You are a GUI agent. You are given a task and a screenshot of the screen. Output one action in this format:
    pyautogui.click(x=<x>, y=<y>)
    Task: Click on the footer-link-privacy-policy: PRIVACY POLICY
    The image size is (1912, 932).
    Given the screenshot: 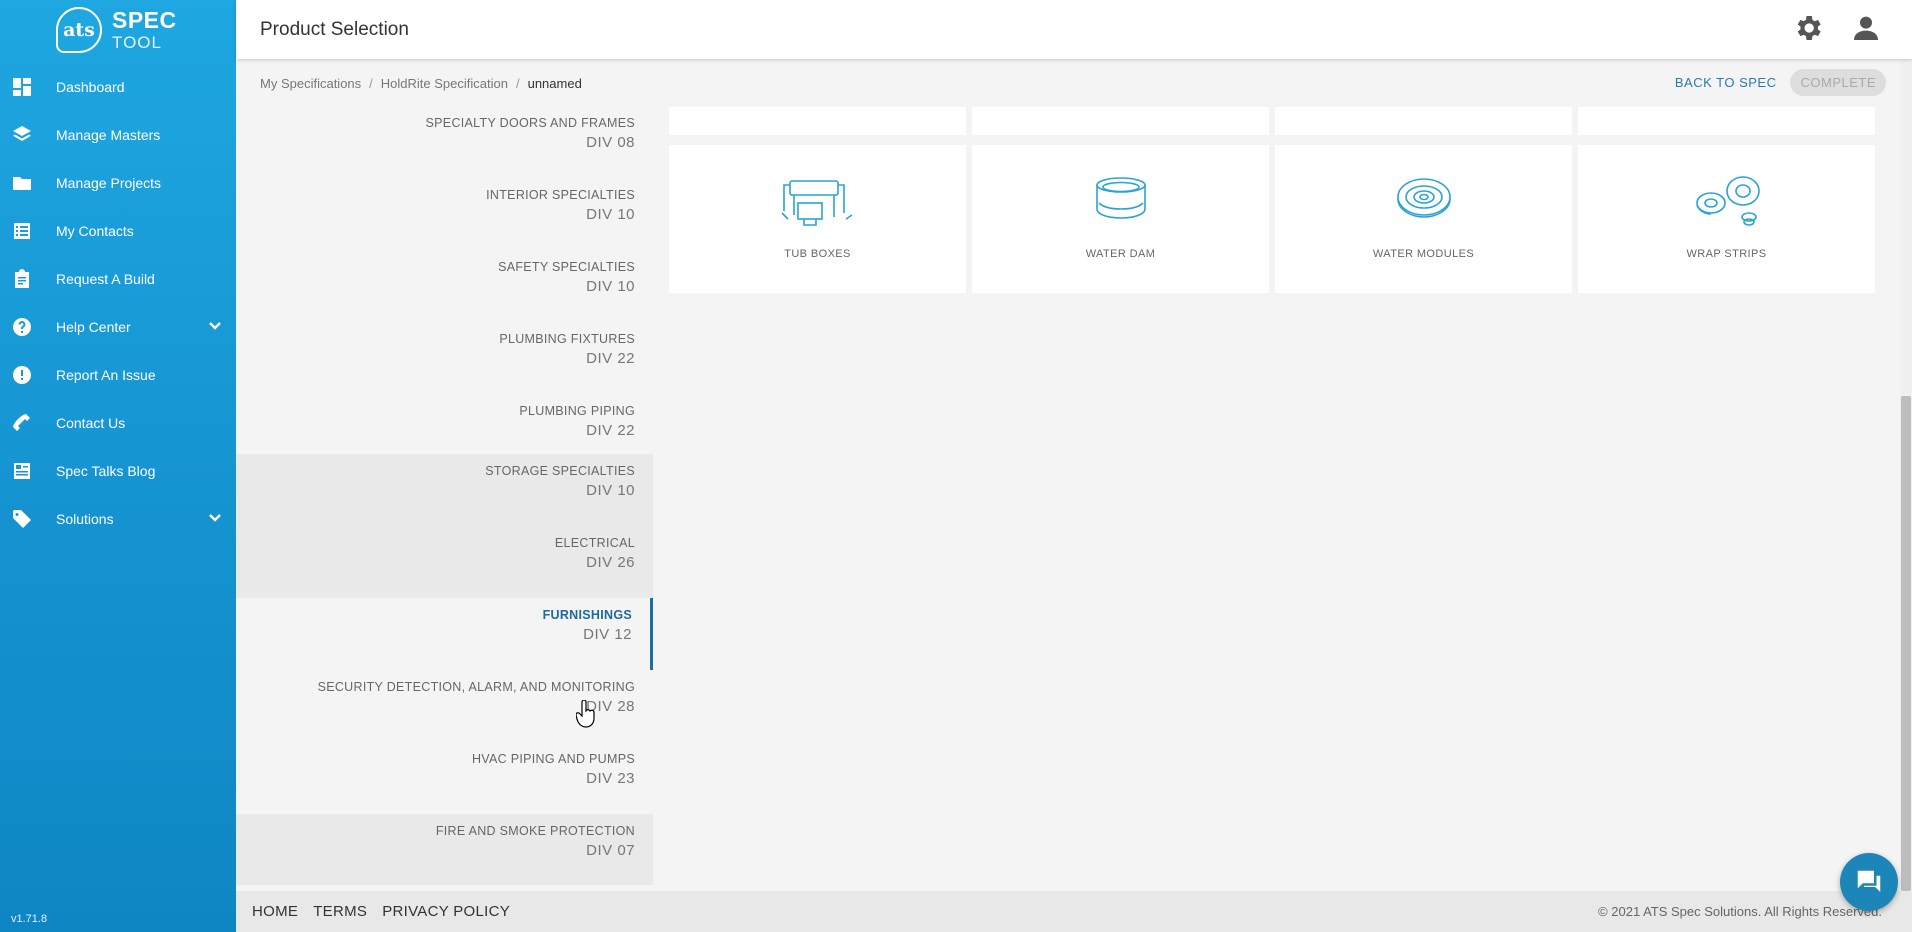 What is the action you would take?
    pyautogui.click(x=446, y=911)
    